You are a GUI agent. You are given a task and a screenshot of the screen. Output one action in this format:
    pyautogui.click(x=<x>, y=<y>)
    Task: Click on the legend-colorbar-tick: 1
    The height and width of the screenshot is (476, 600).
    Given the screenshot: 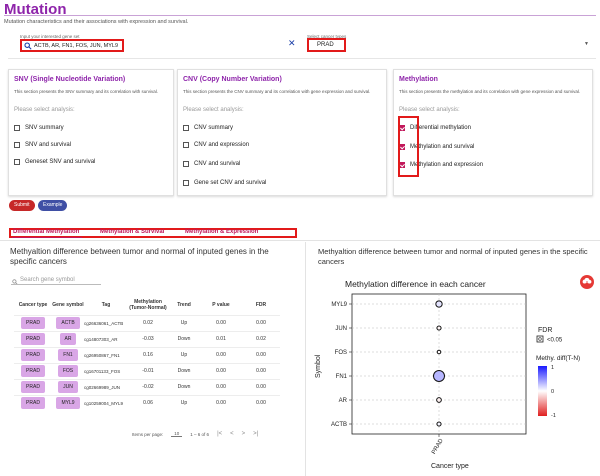 What is the action you would take?
    pyautogui.click(x=552, y=368)
    